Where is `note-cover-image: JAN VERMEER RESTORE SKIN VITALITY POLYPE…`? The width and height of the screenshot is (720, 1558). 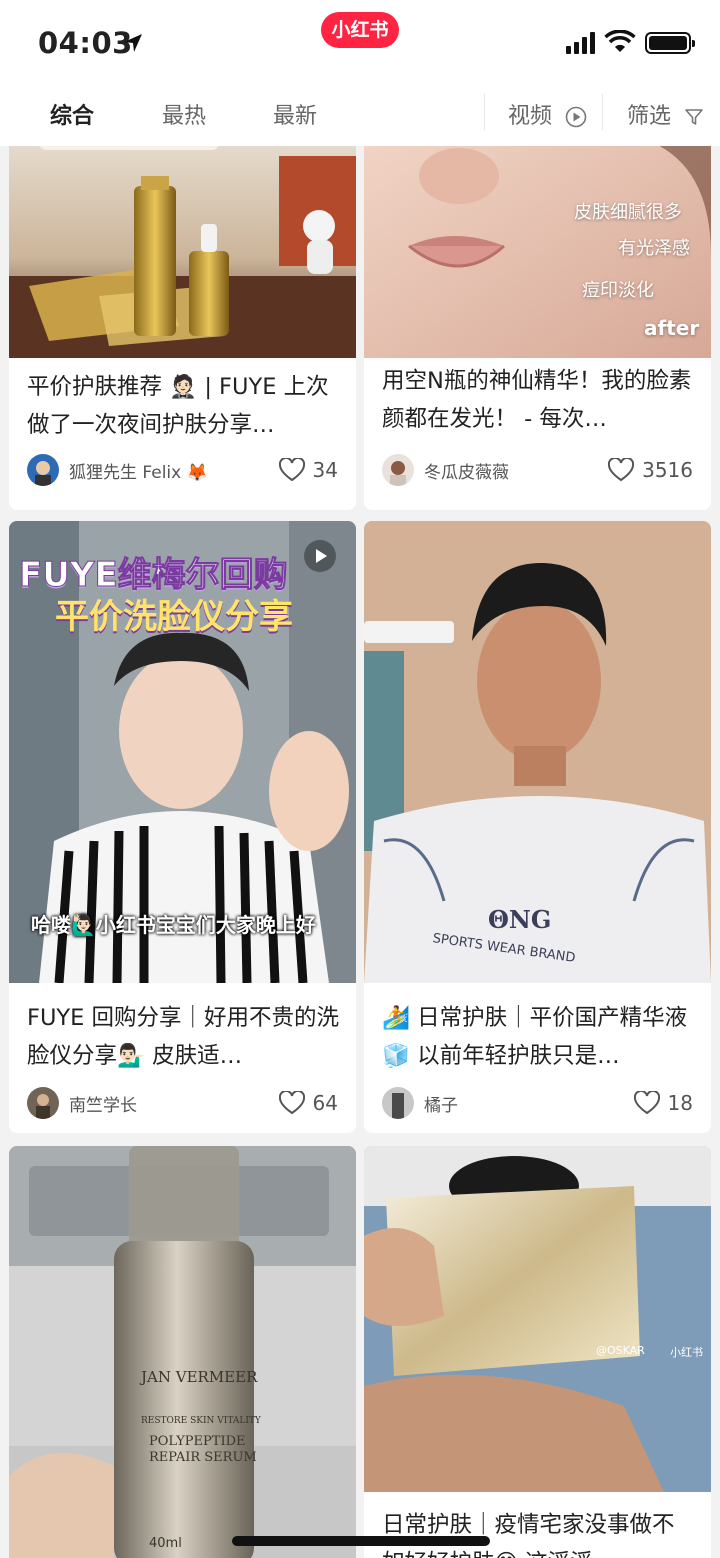
note-cover-image: JAN VERMEER RESTORE SKIN VITALITY POLYPE… is located at coordinates (182, 1352).